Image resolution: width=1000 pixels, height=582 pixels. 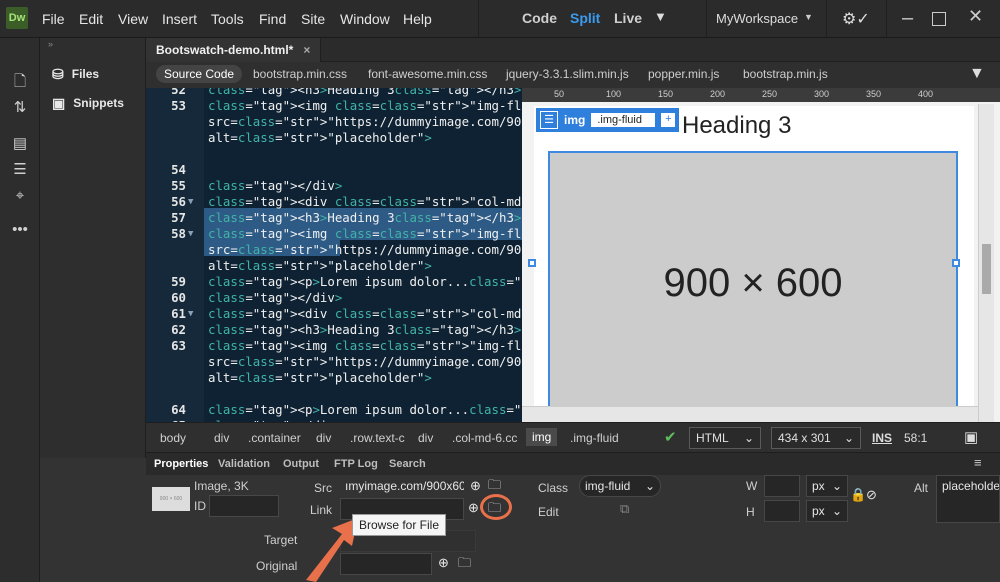 What do you see at coordinates (464, 565) in the screenshot?
I see `folder-icon: 🗀` at bounding box center [464, 565].